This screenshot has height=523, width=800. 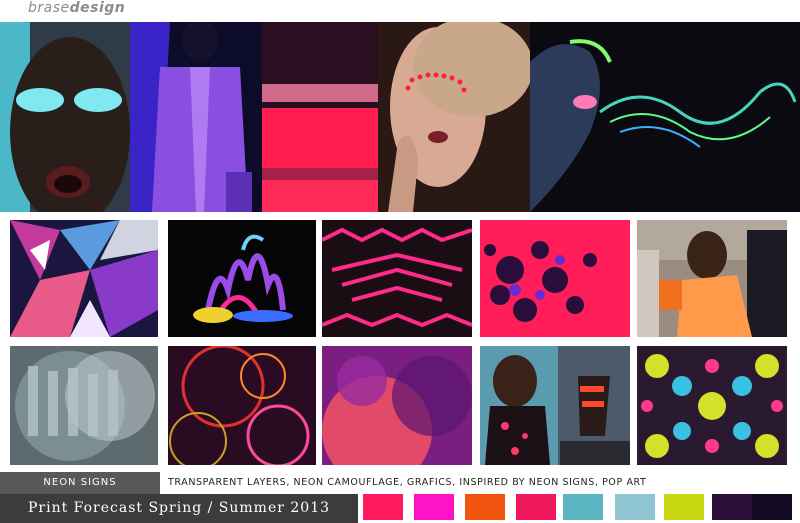 What do you see at coordinates (49, 8) in the screenshot?
I see `brand-name-part1: brase` at bounding box center [49, 8].